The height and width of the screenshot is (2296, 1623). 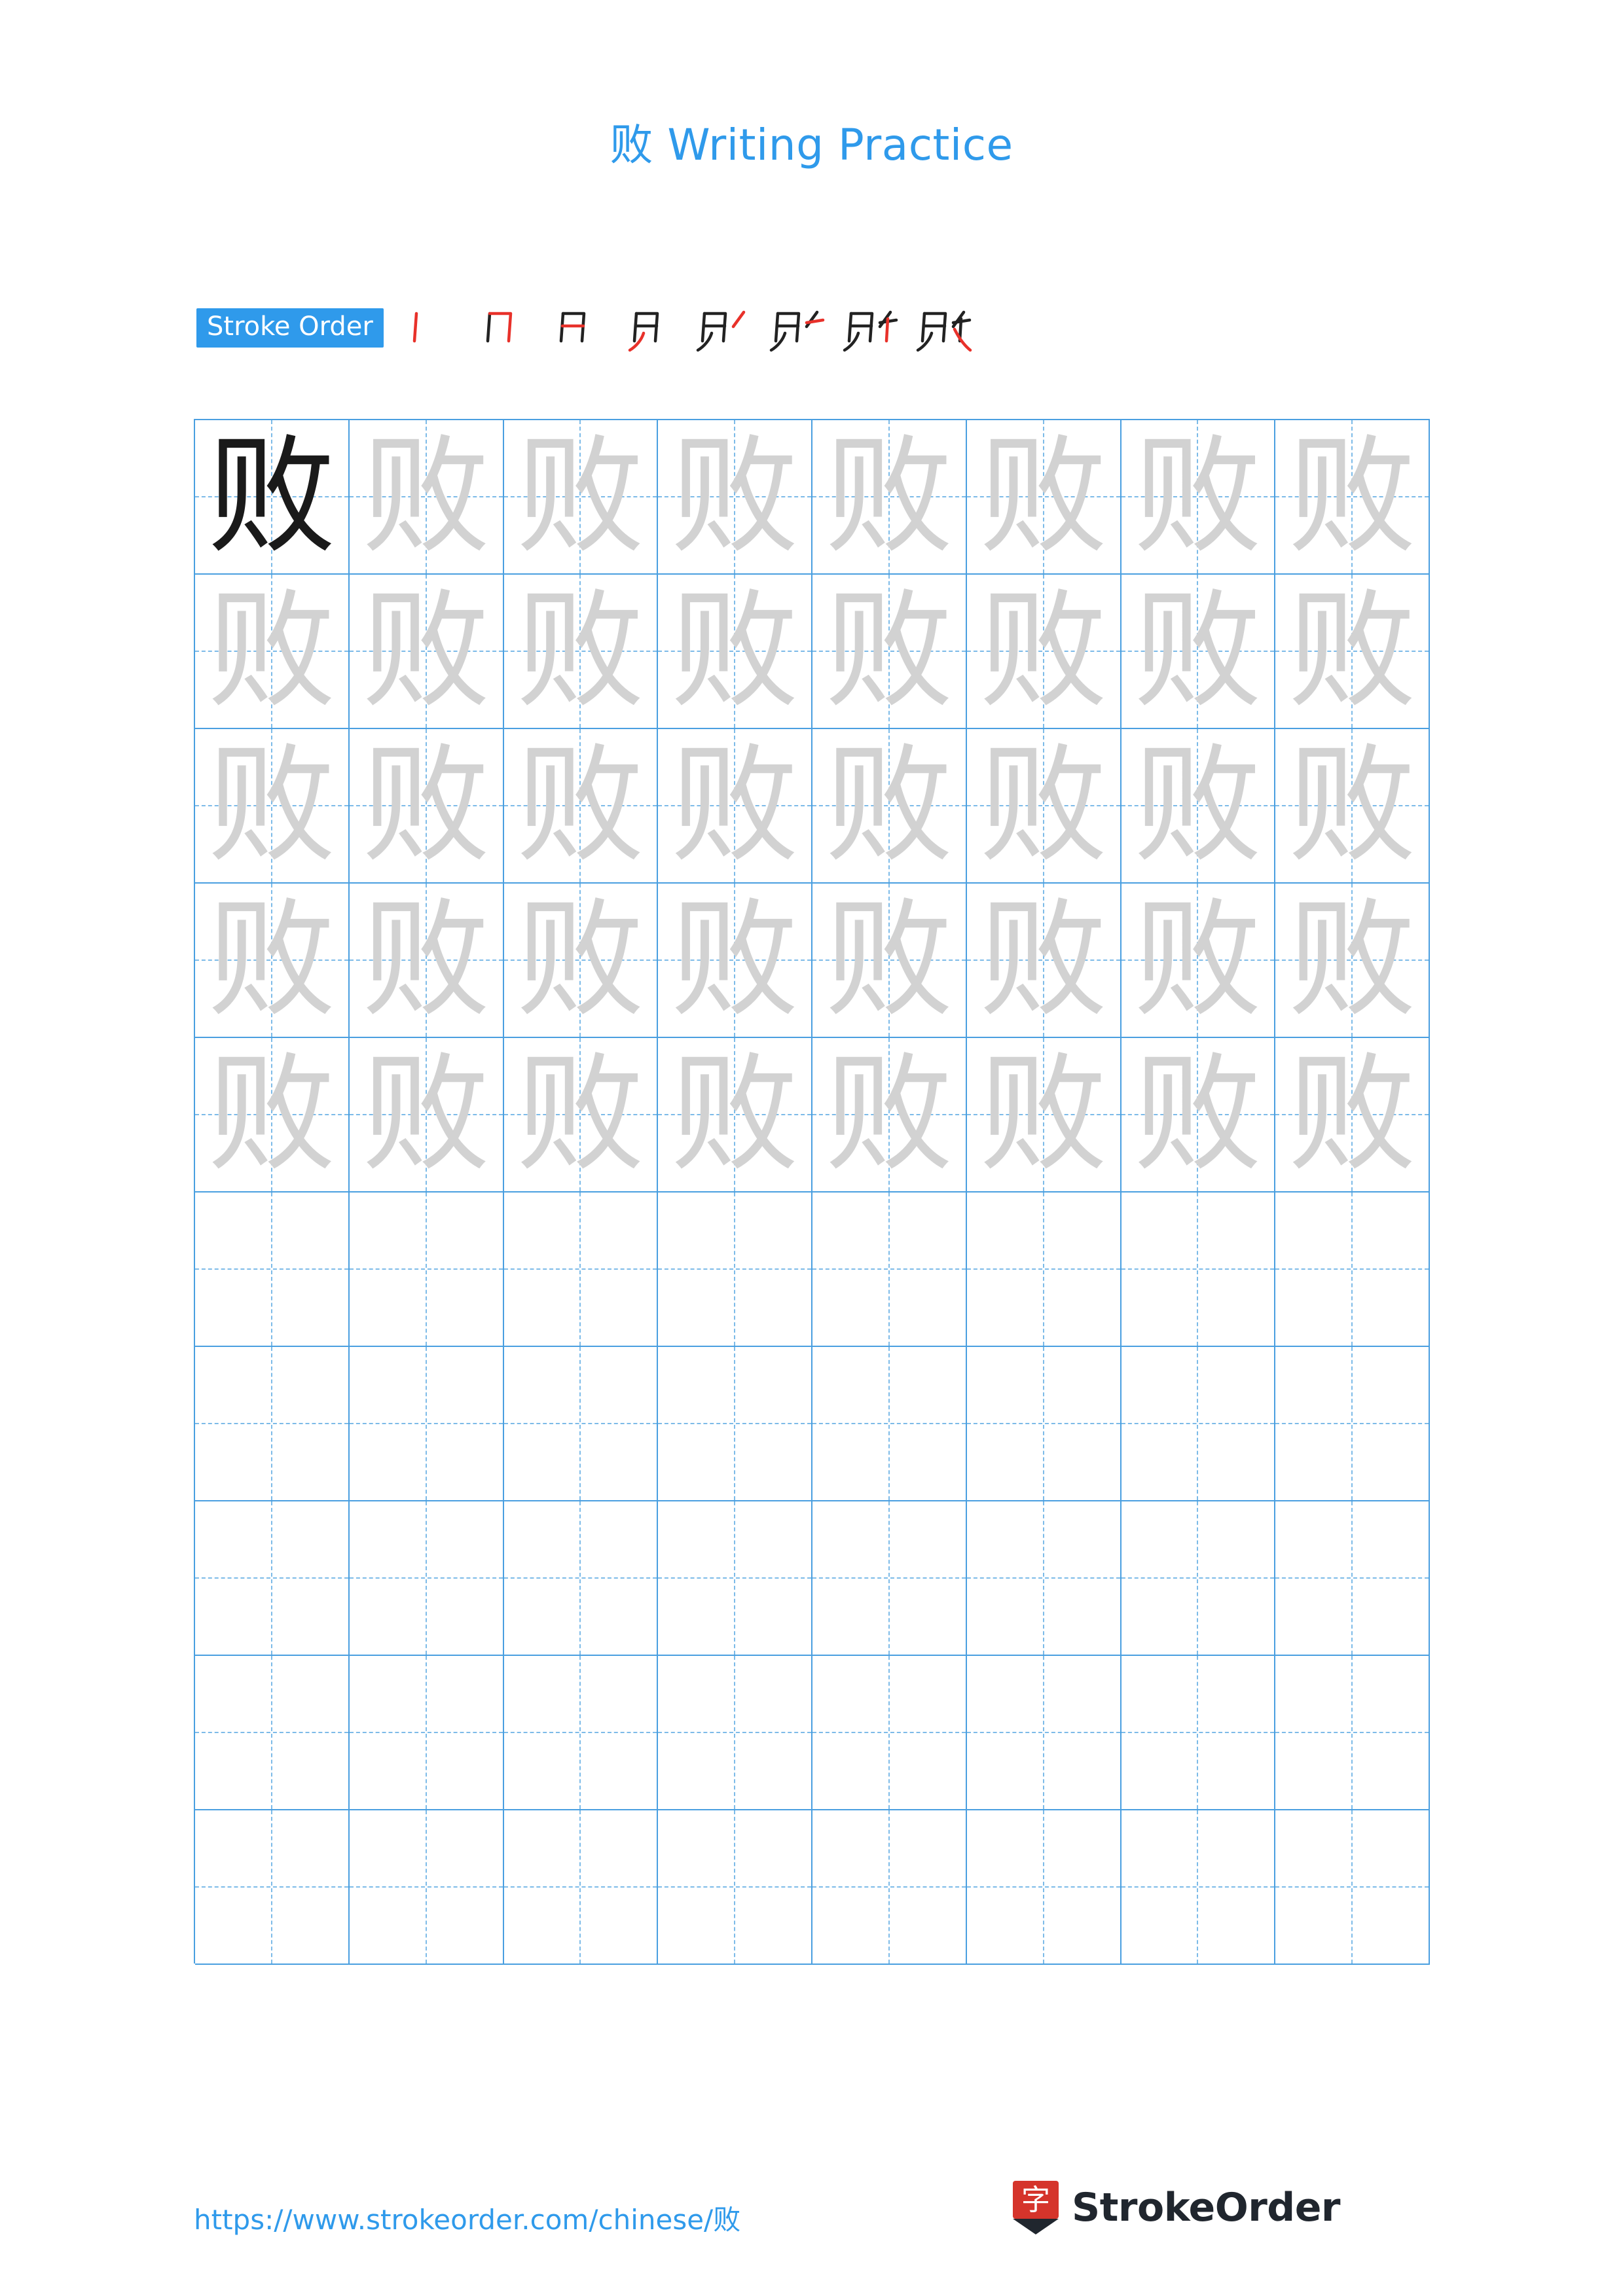 I want to click on footer-brand: 字 StrokeOrder, so click(x=1176, y=2207).